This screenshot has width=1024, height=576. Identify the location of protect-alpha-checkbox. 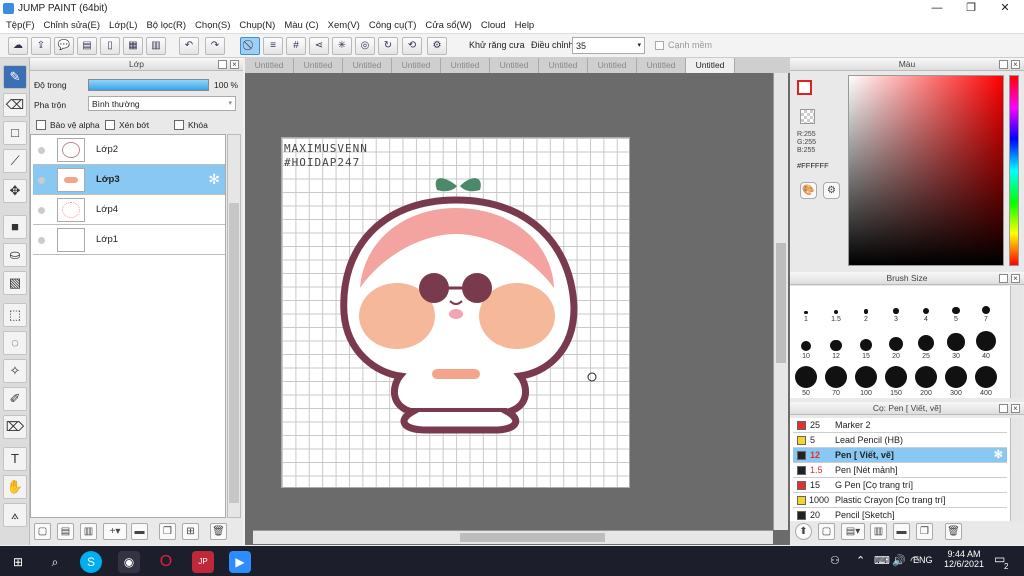
(41, 125).